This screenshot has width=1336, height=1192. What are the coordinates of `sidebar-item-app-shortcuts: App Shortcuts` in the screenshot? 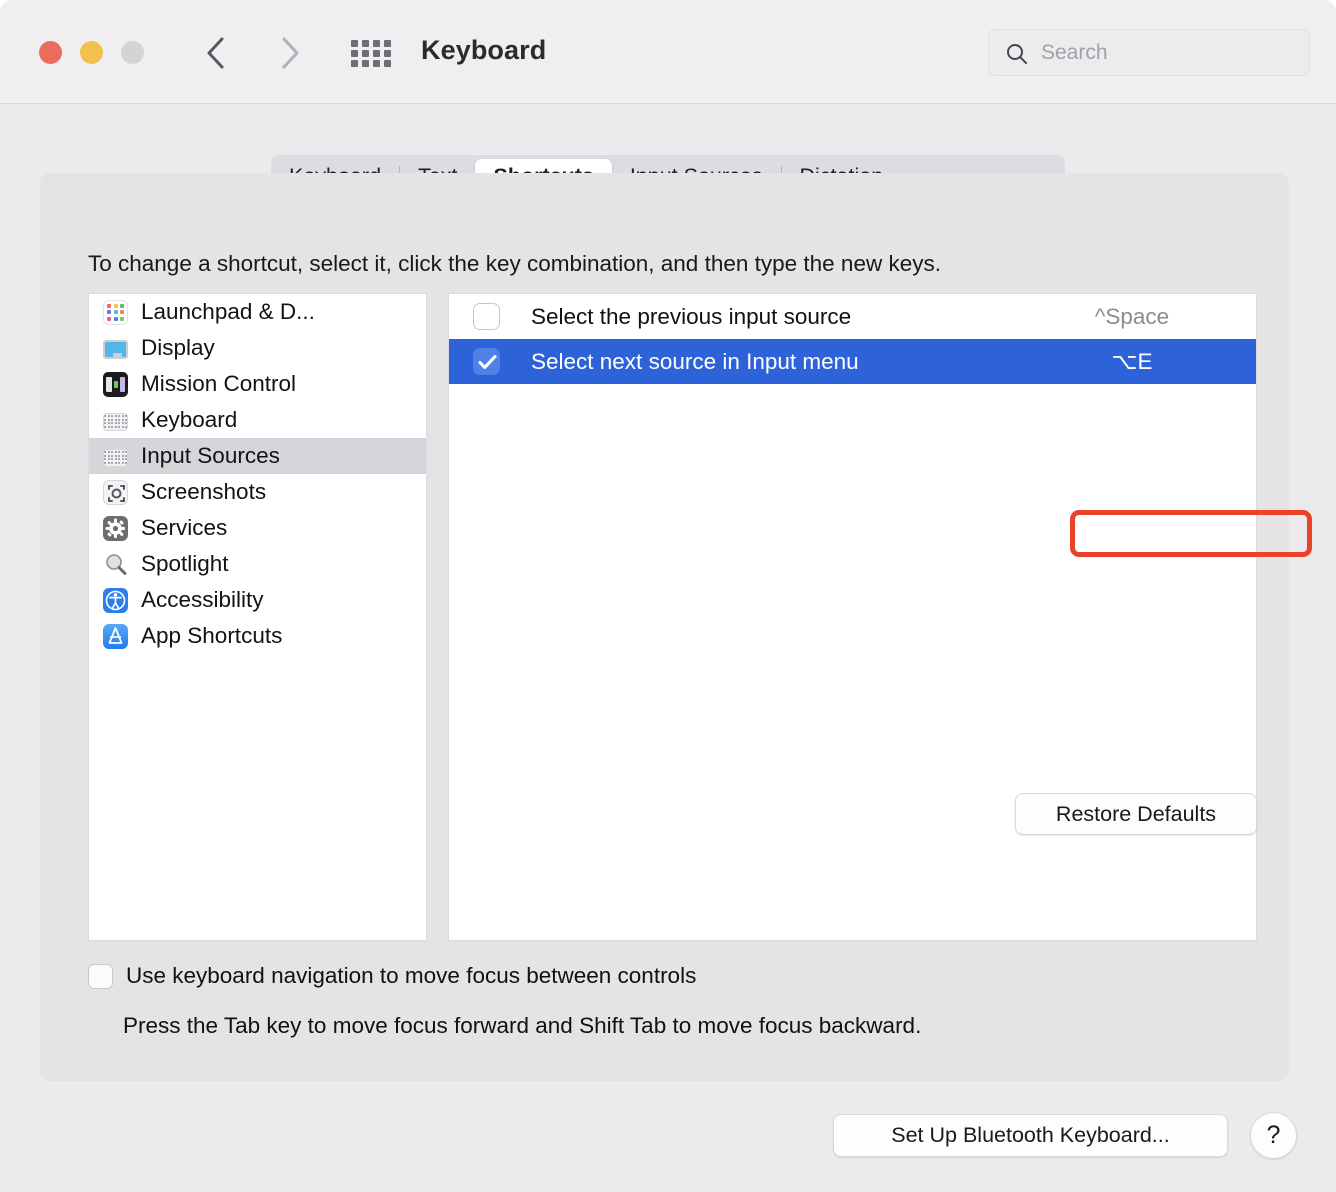 It's located at (257, 636).